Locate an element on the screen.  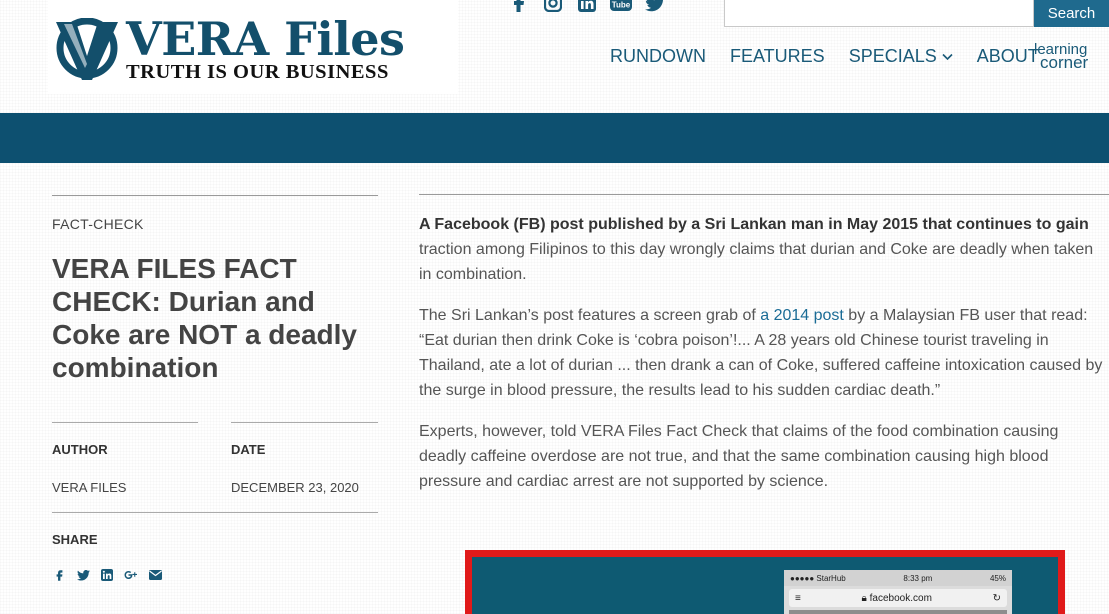
share-divider is located at coordinates (215, 512).